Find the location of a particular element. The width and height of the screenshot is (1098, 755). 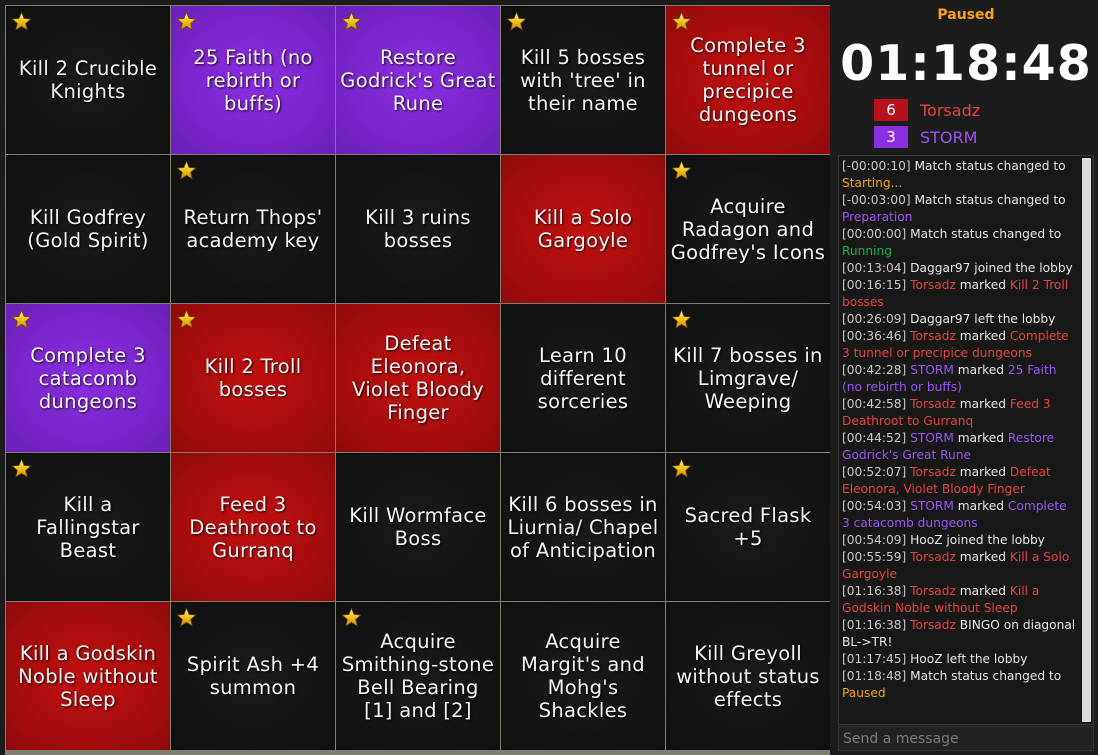

bingo-cell-label: Kill 2 Crucible Knights is located at coordinates (88, 80).